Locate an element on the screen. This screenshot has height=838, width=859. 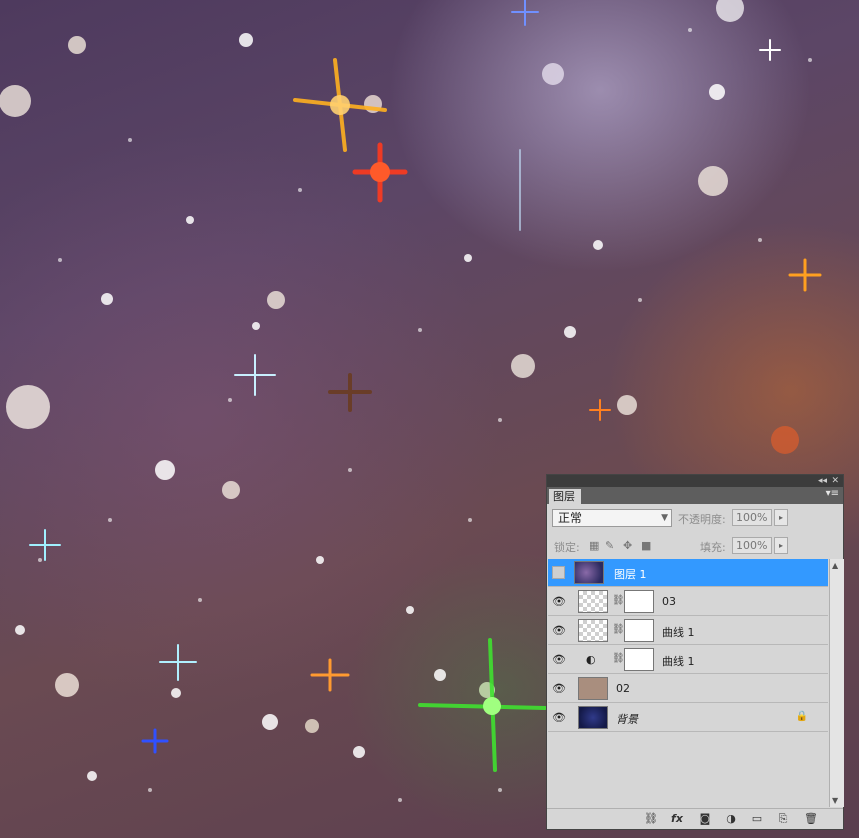
scroll-down-icon: ▼ is located at coordinates (835, 800).